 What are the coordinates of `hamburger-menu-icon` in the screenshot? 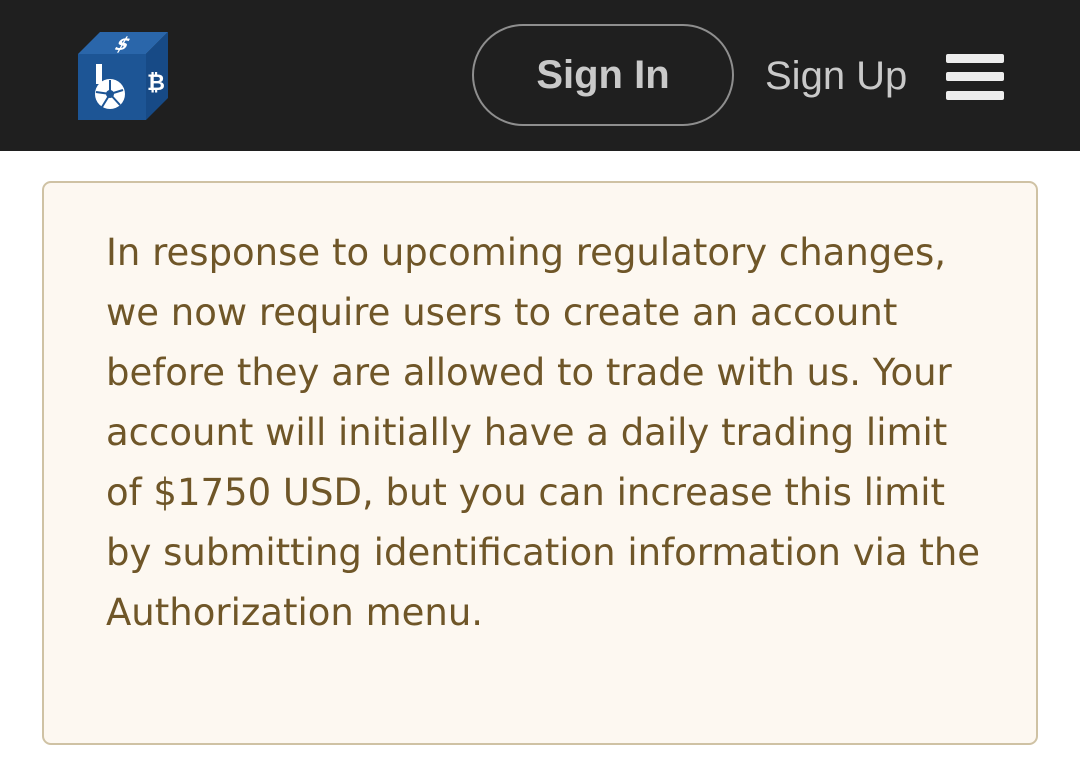 It's located at (975, 77).